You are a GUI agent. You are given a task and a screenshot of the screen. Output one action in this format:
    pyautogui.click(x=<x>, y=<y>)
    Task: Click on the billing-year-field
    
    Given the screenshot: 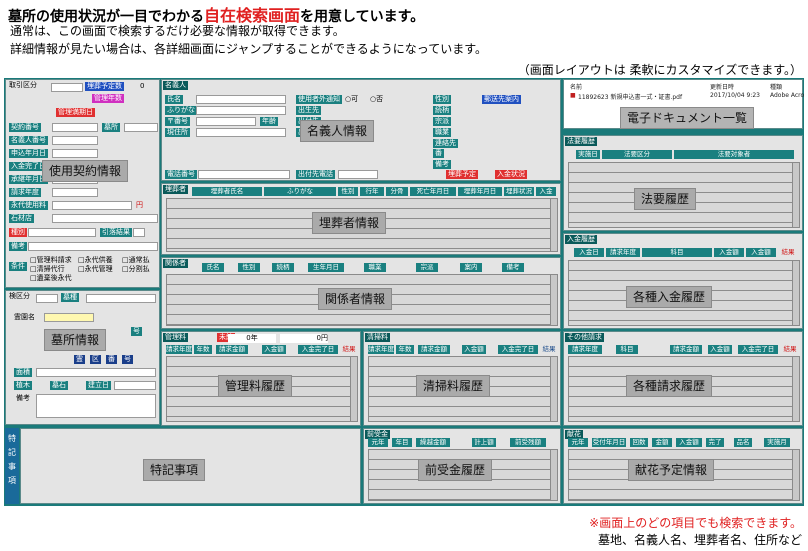 What is the action you would take?
    pyautogui.click(x=75, y=192)
    